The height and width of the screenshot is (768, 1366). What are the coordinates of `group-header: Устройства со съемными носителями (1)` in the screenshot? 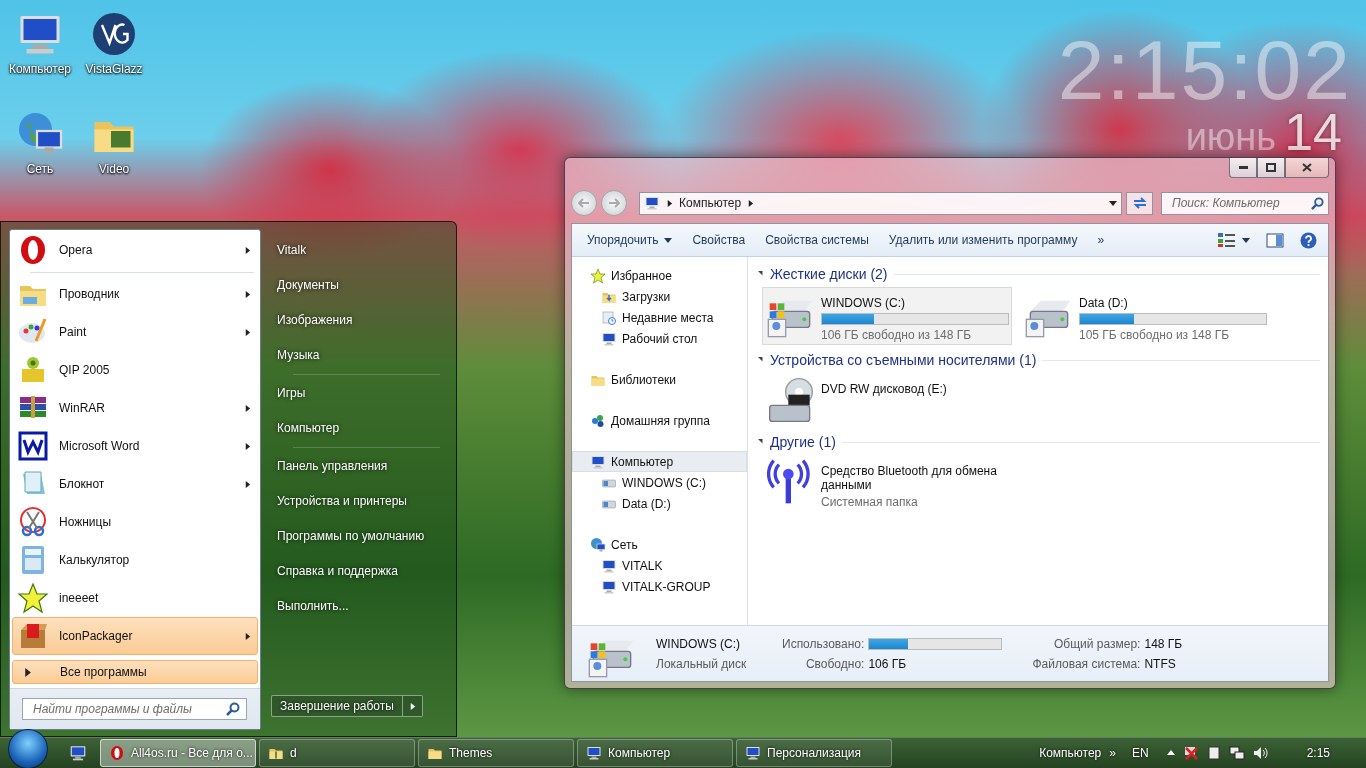 It's located at (903, 360).